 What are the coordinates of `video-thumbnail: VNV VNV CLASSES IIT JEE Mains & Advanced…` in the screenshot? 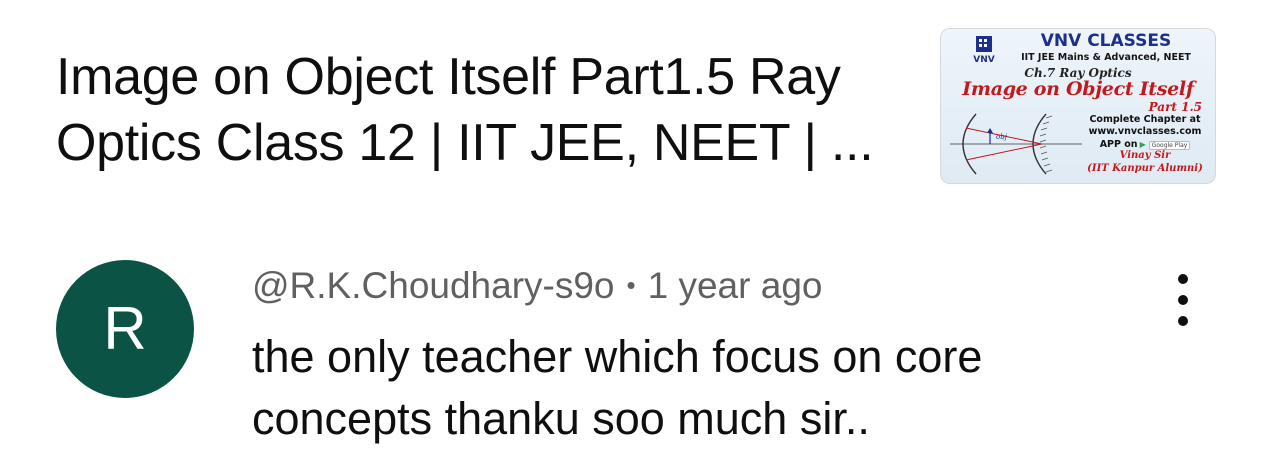 It's located at (1078, 106).